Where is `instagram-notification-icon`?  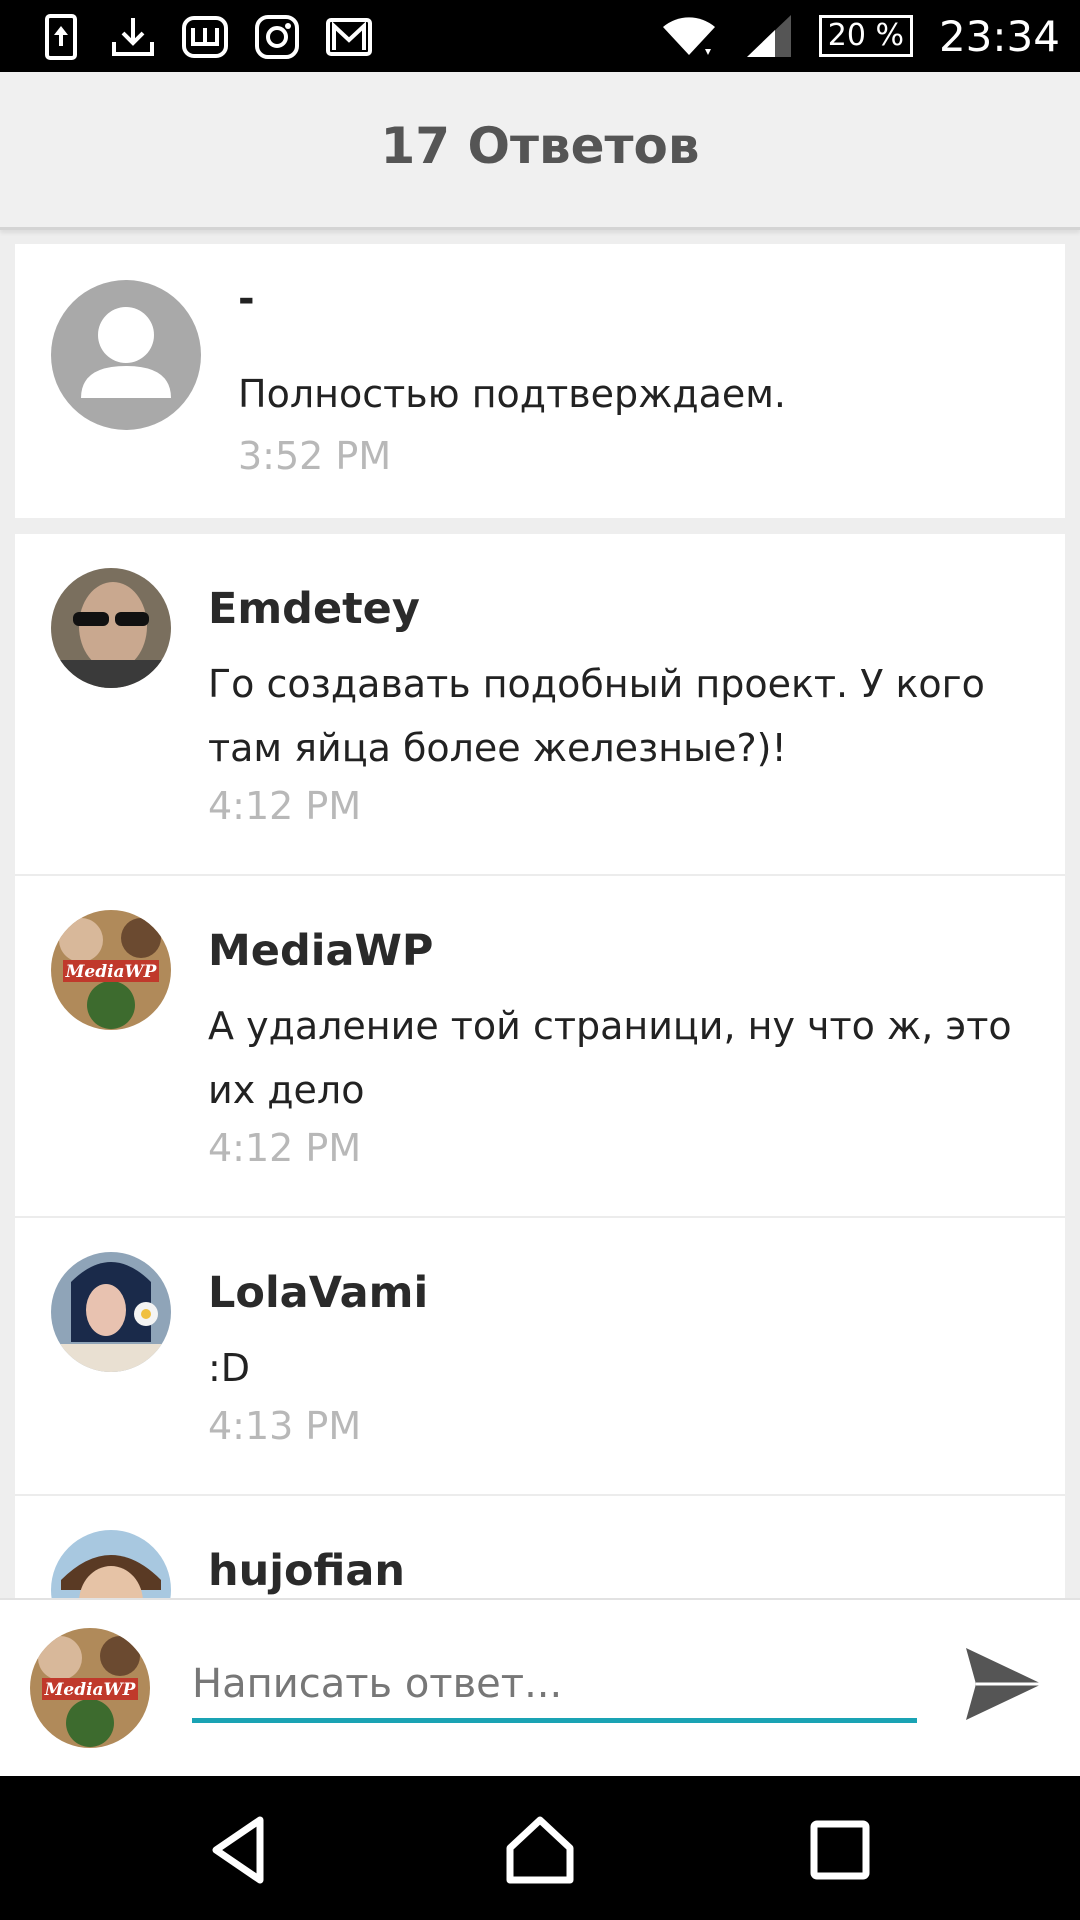
instagram-notification-icon is located at coordinates (277, 37).